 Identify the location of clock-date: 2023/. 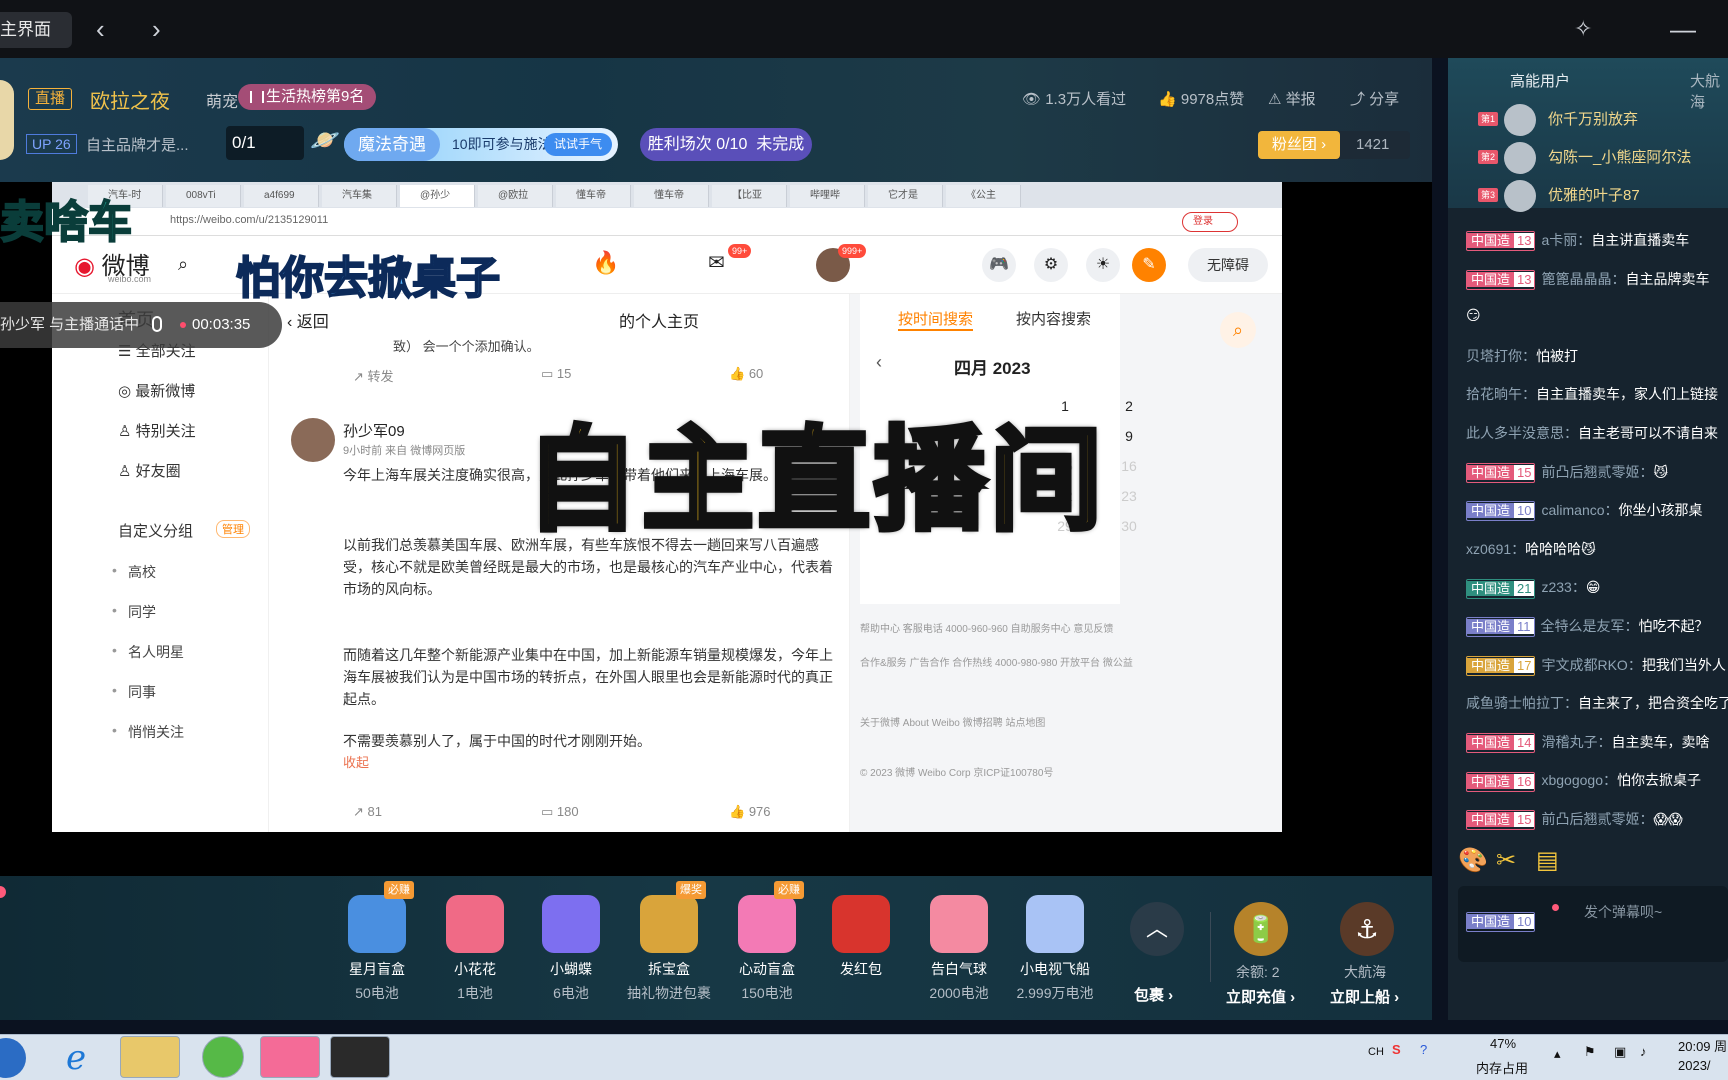
(1694, 1065).